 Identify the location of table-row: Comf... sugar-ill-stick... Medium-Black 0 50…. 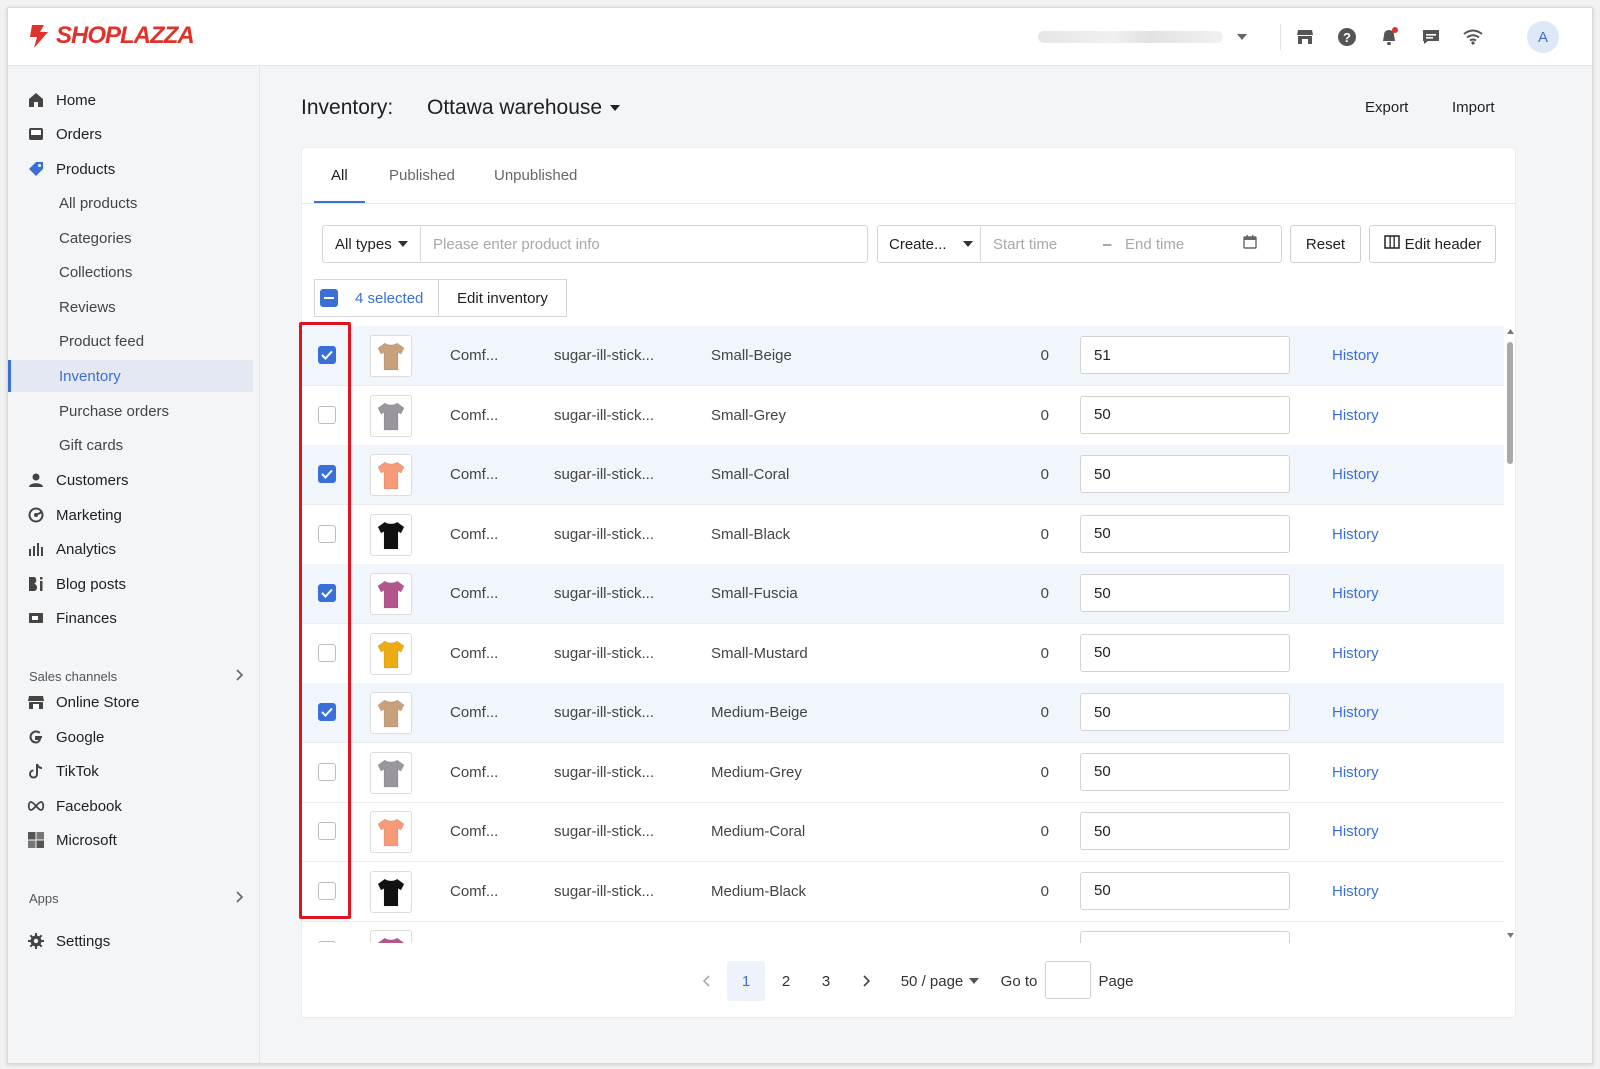
(903, 892).